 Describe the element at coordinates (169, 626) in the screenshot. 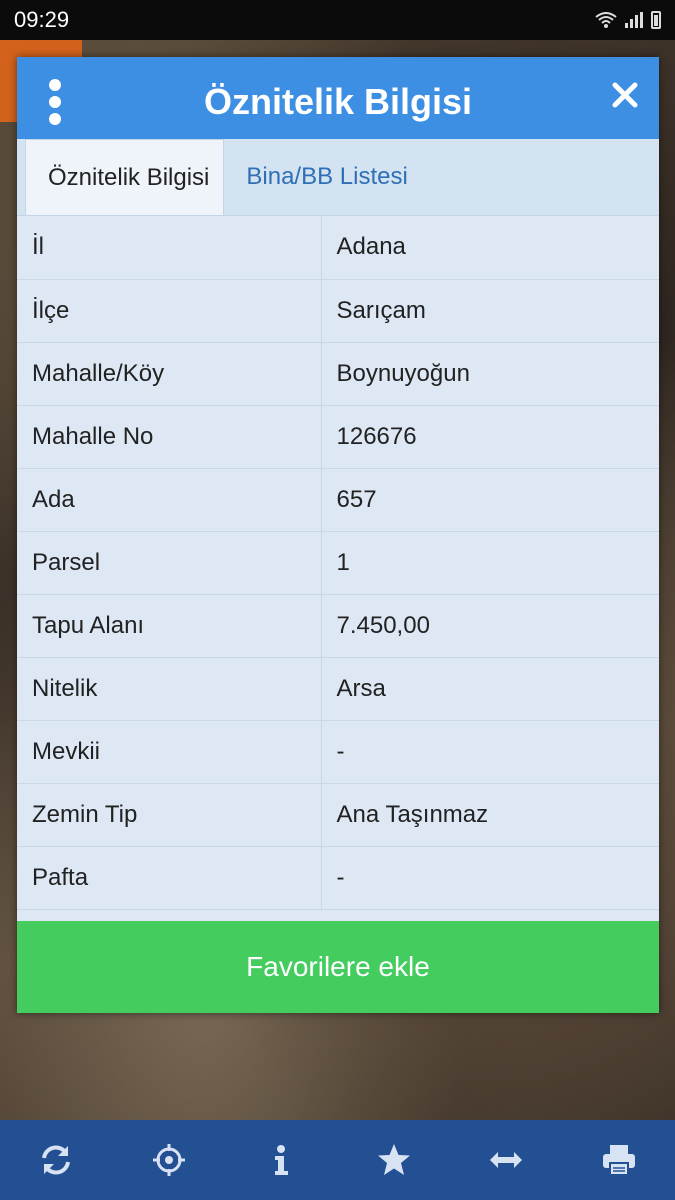

I see `row-key: Tapu Alanı` at that location.